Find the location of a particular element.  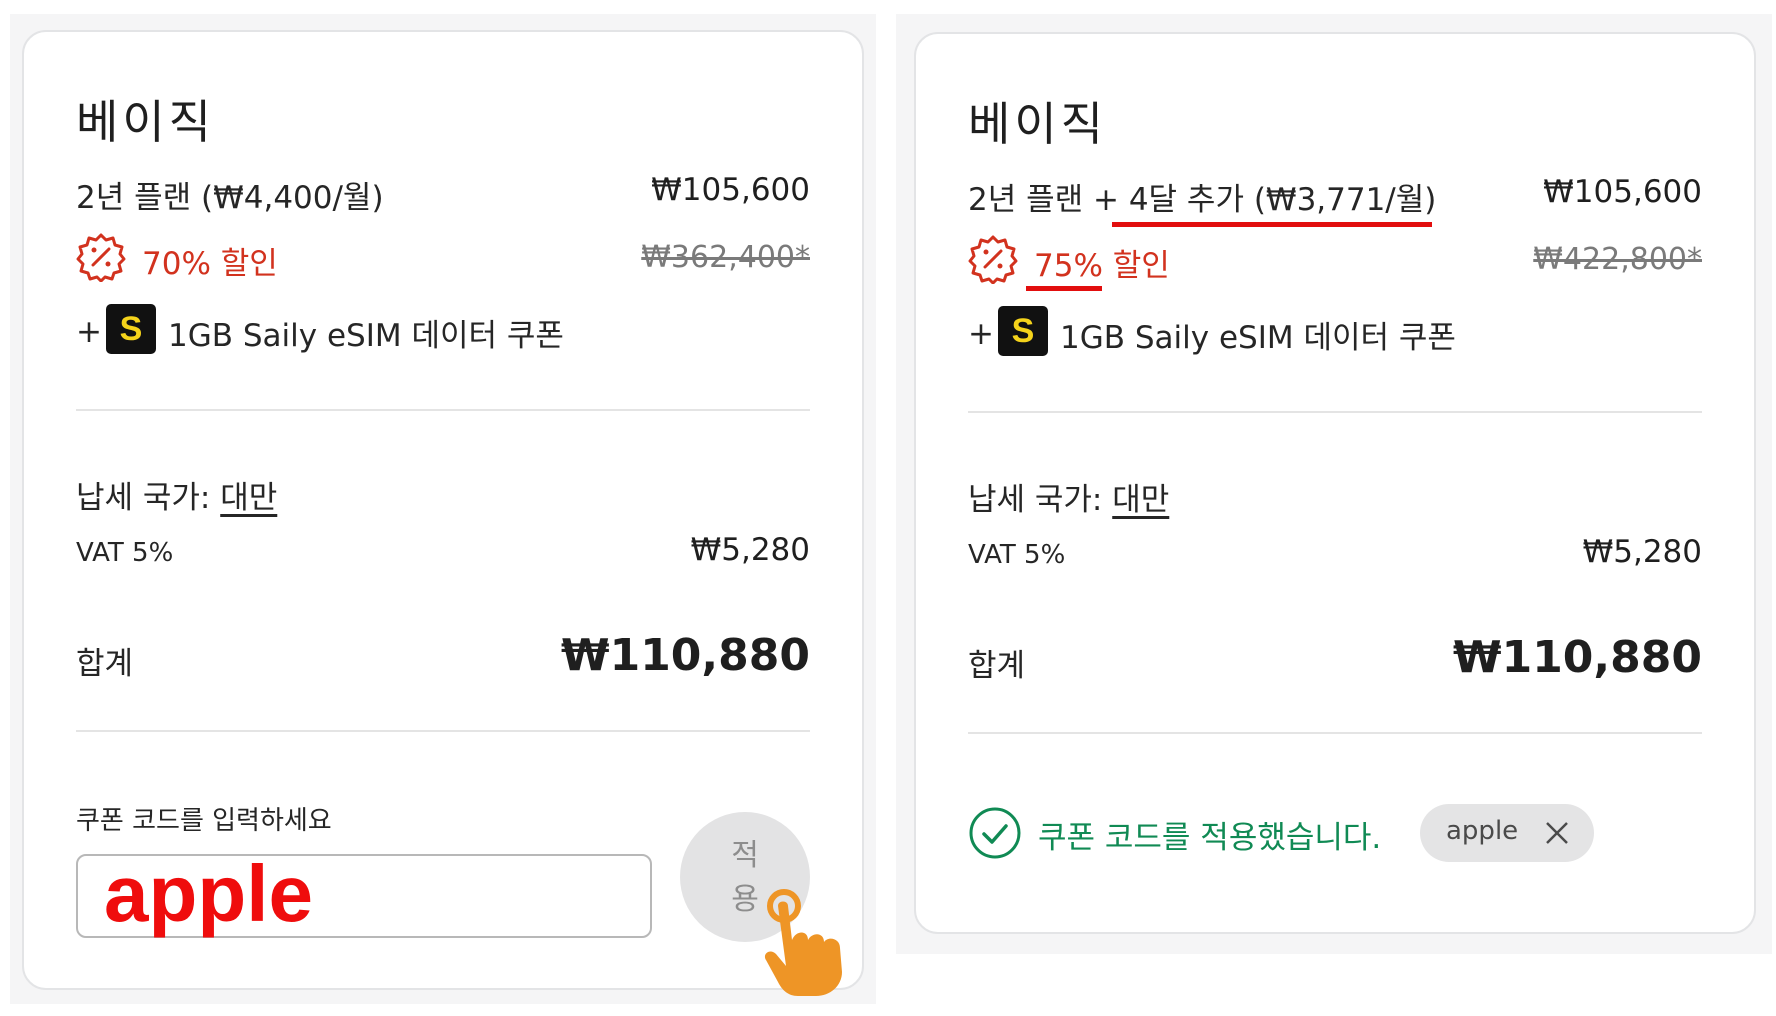

bonus-annotation-underline is located at coordinates (1272, 224).